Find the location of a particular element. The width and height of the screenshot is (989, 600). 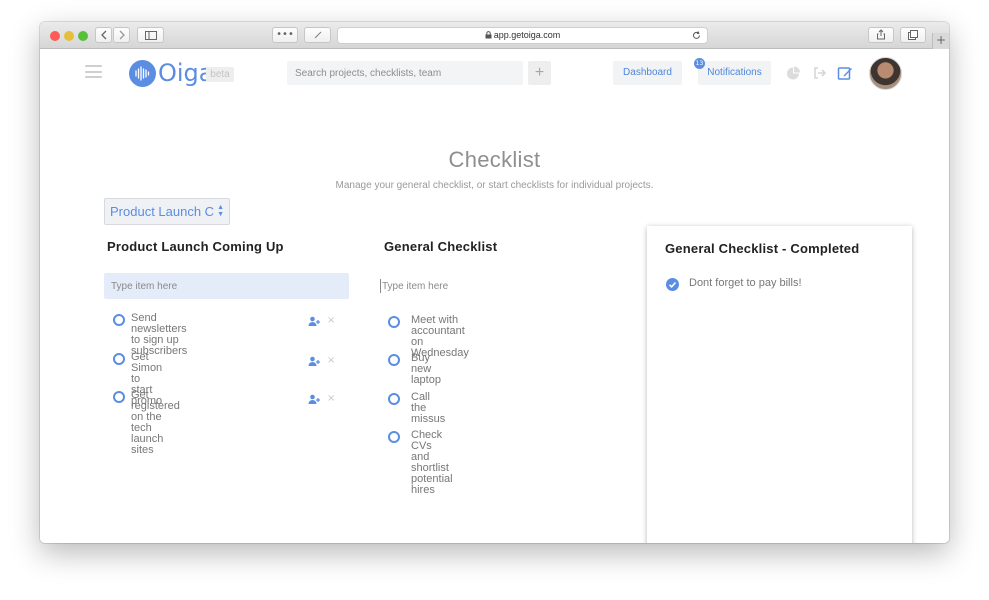

menu-icon is located at coordinates (93, 71).